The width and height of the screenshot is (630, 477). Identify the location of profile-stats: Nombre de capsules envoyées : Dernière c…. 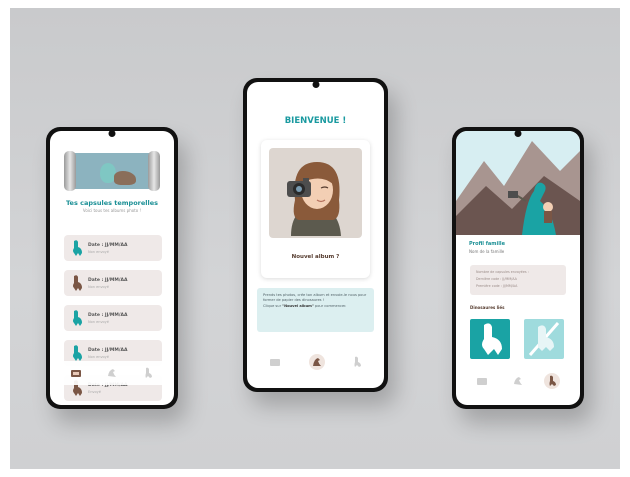
(518, 280).